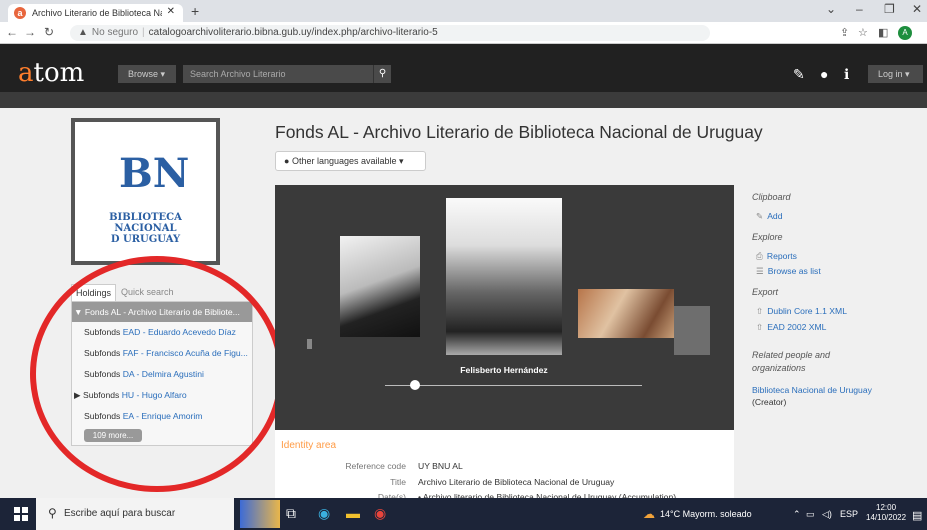 The height and width of the screenshot is (530, 927). I want to click on field-value: UY BNU AL, so click(440, 466).